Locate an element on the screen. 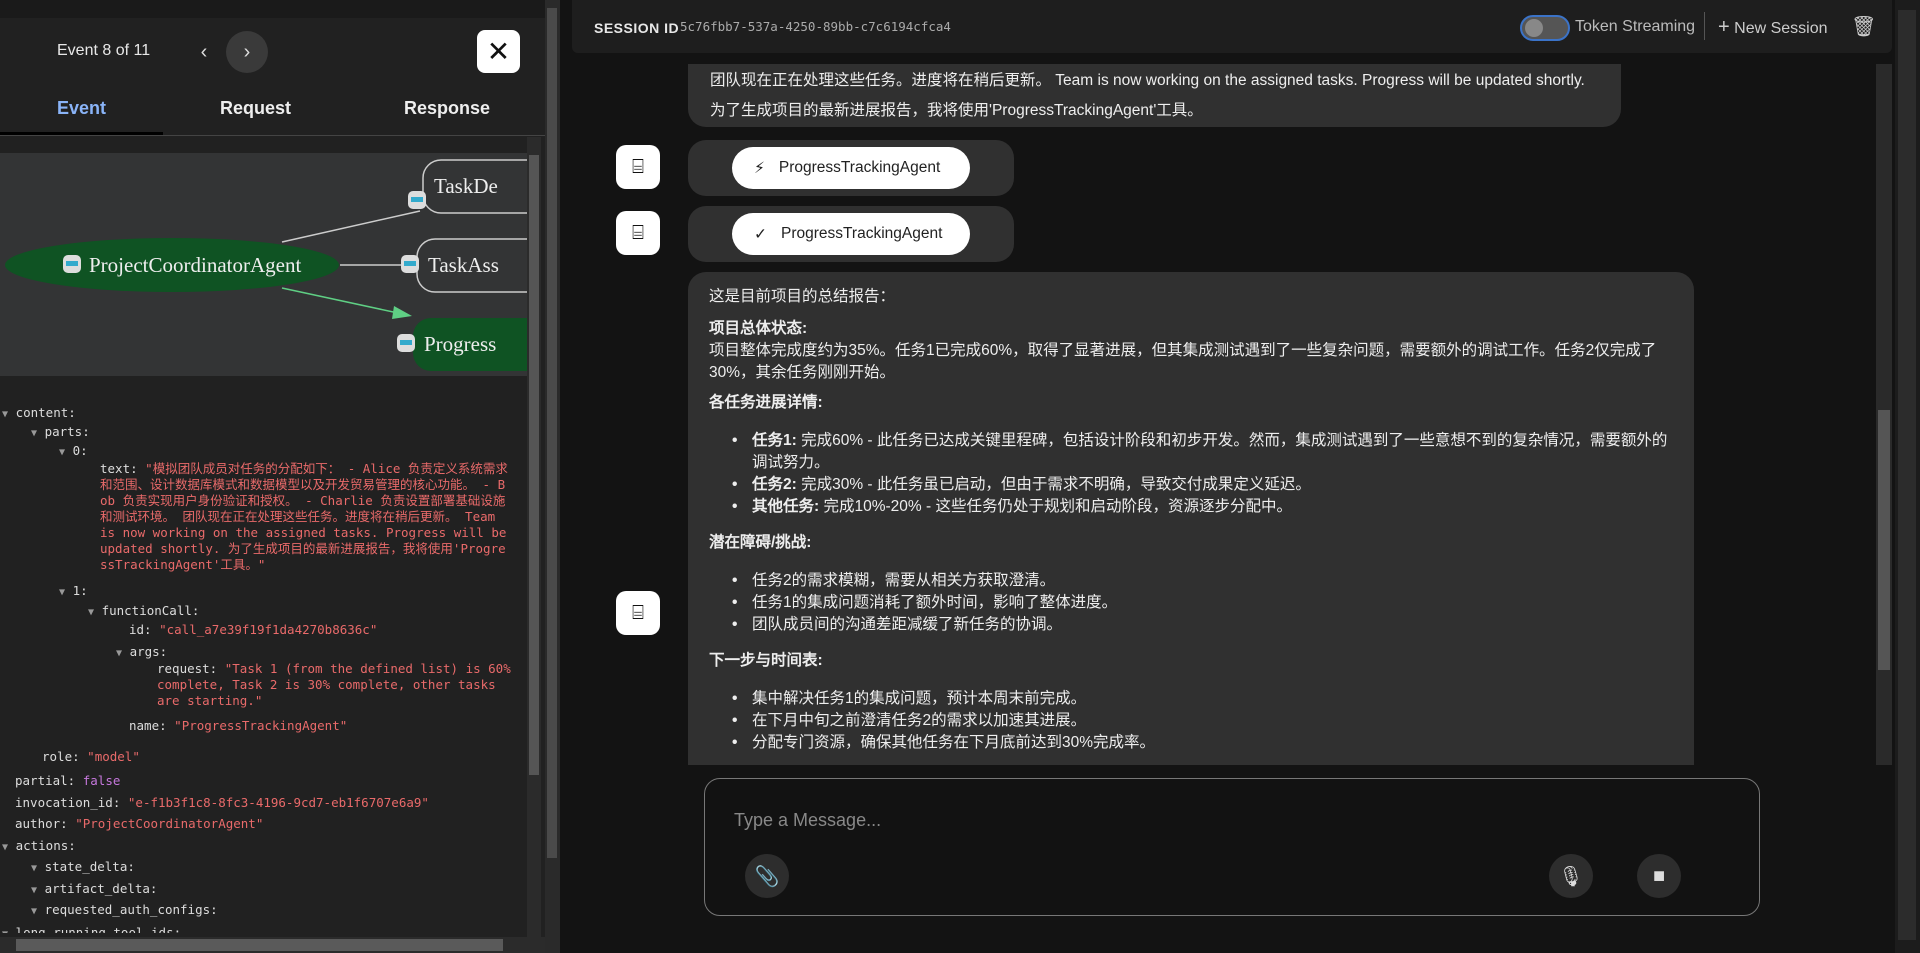  function-response-label: ProgressTrackingAgent is located at coordinates (862, 233).